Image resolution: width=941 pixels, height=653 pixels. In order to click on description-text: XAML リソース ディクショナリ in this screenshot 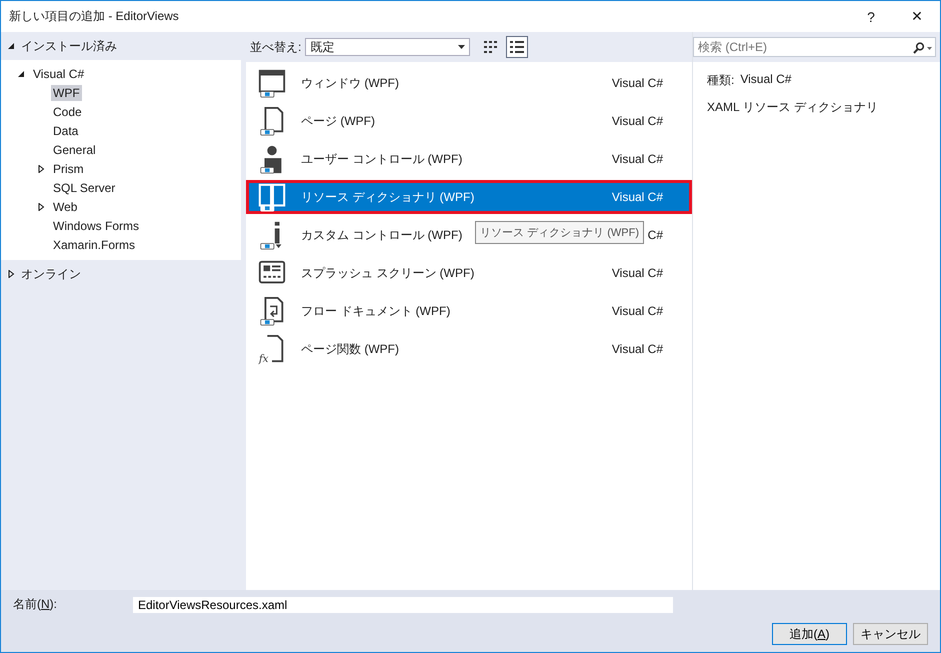, I will do `click(793, 107)`.